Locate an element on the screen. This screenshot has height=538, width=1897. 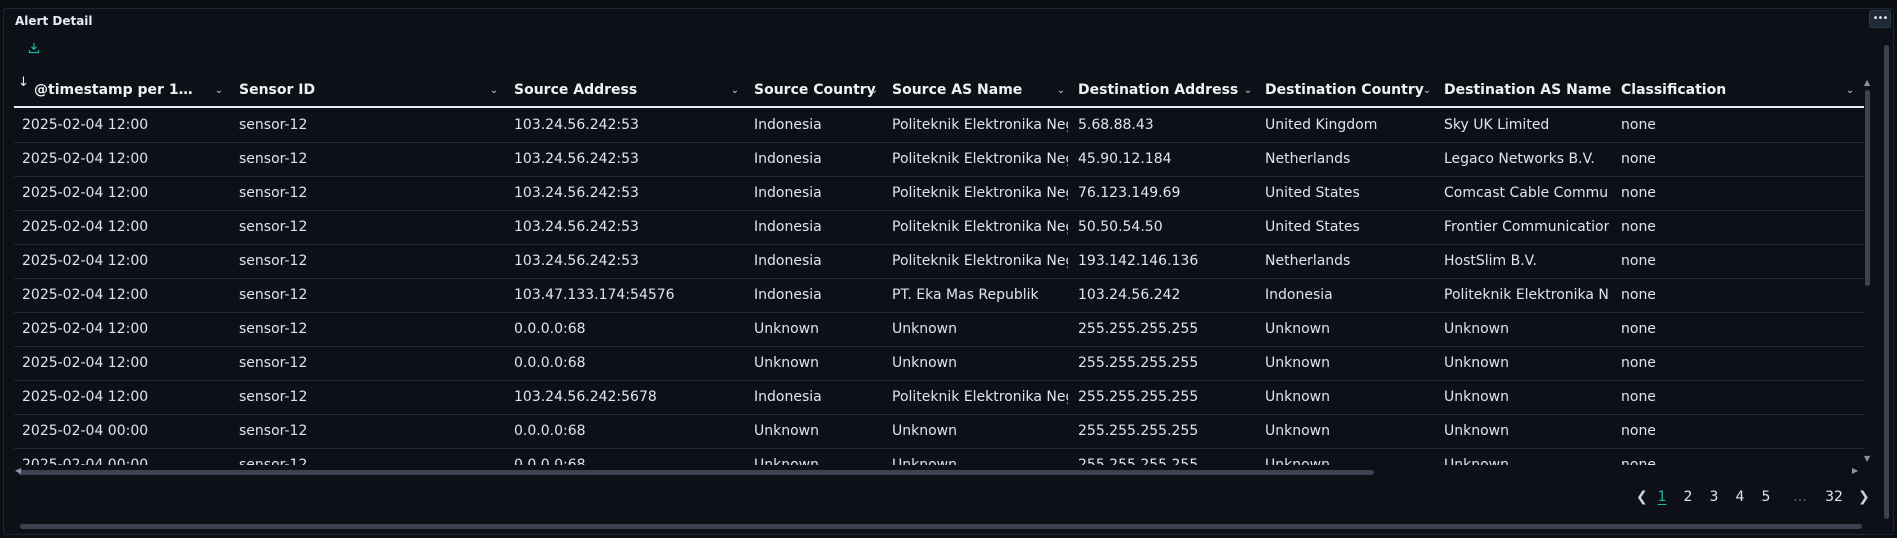
page-1: 1 is located at coordinates (1662, 497).